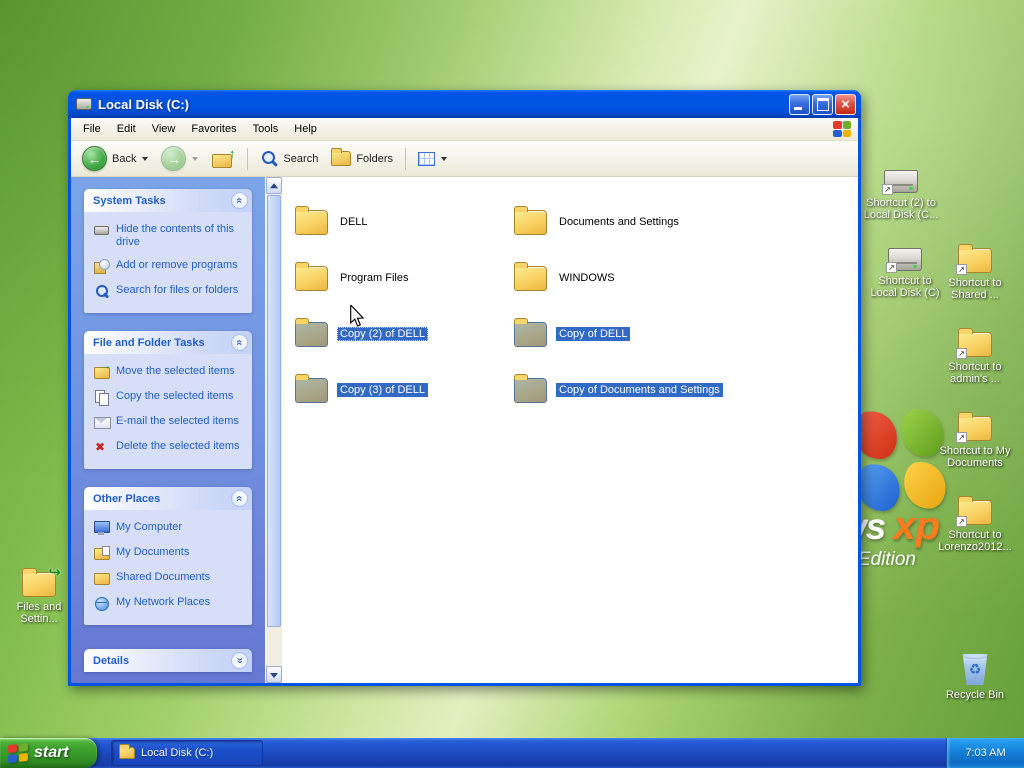 This screenshot has height=768, width=1024. Describe the element at coordinates (168, 342) in the screenshot. I see `panel-header-file-and-folder-tasks: File and Folder Tasks` at that location.